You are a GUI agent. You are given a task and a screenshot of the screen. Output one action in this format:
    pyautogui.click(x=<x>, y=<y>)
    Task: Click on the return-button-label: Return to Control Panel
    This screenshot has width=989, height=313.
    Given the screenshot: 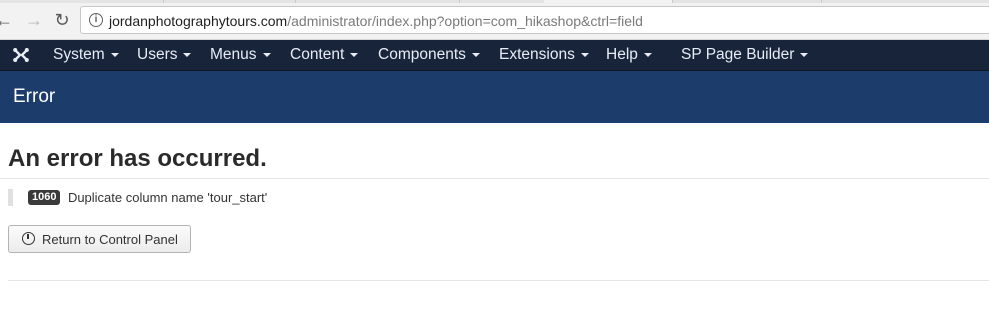 What is the action you would take?
    pyautogui.click(x=110, y=239)
    